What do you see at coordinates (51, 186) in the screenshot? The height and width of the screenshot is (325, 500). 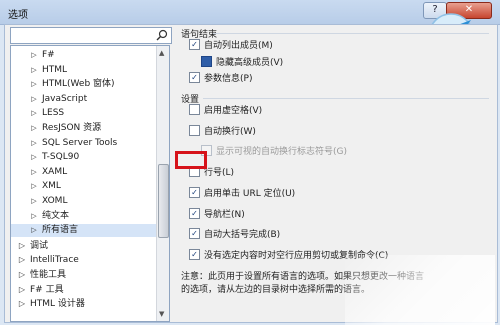 I see `tree-item-label: XML` at bounding box center [51, 186].